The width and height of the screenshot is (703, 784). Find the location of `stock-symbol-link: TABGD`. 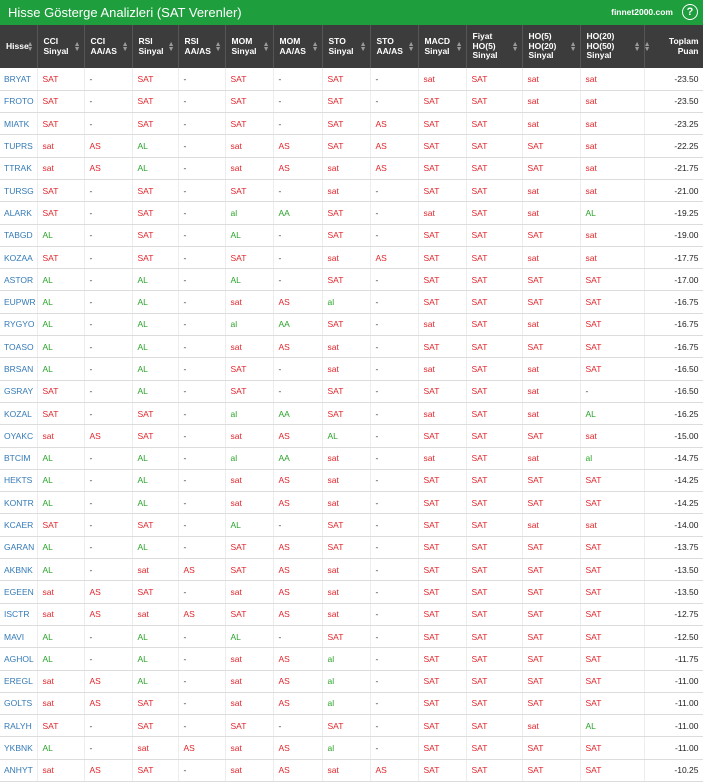

stock-symbol-link: TABGD is located at coordinates (19, 235).